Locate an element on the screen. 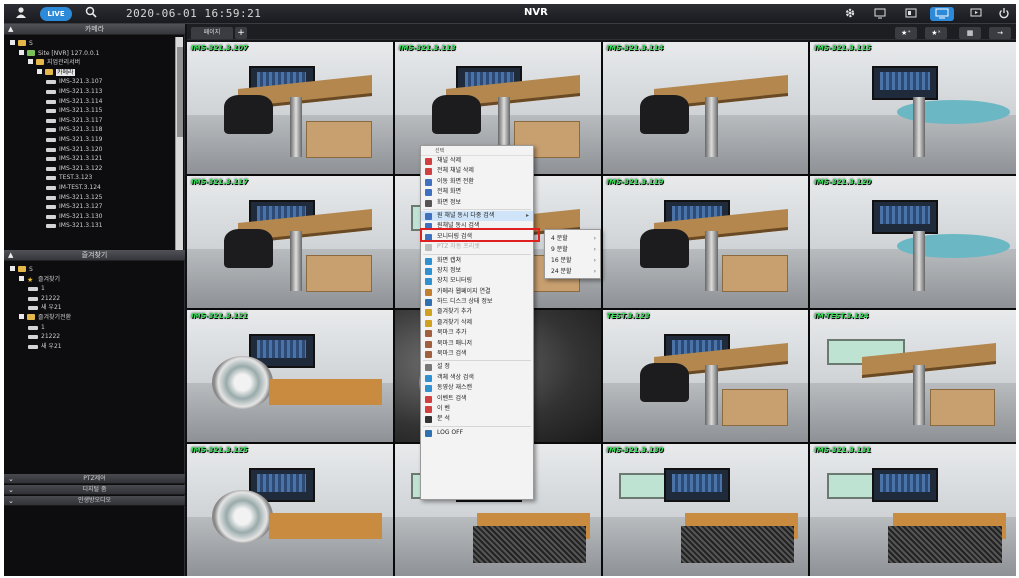 Image resolution: width=1019 pixels, height=578 pixels. context-menu-item: 북마크 추가 is located at coordinates (477, 333).